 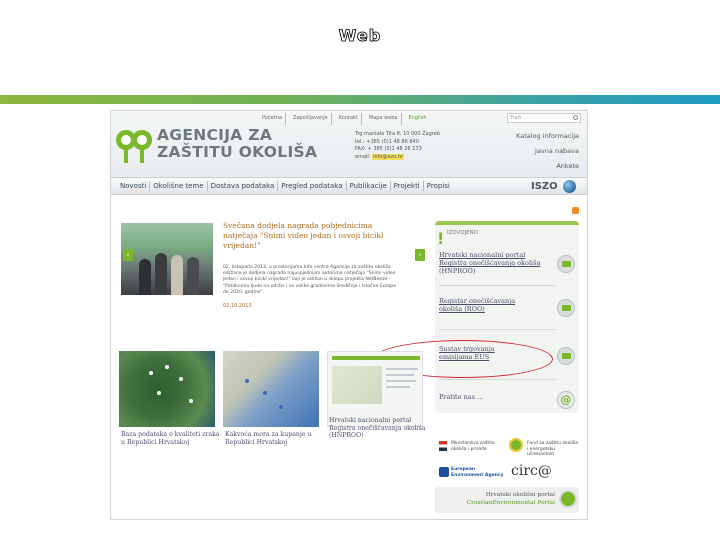 What do you see at coordinates (418, 119) in the screenshot?
I see `top-link-english: English` at bounding box center [418, 119].